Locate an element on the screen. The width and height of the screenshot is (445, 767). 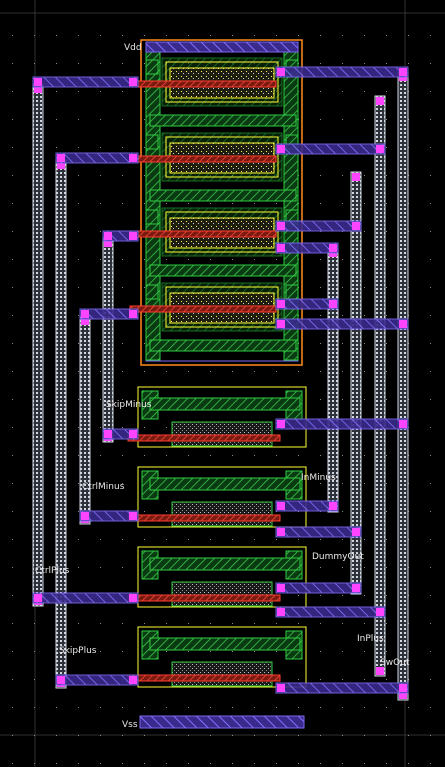
skip-minus-pin-label: SkipMinus is located at coordinates (129, 405).